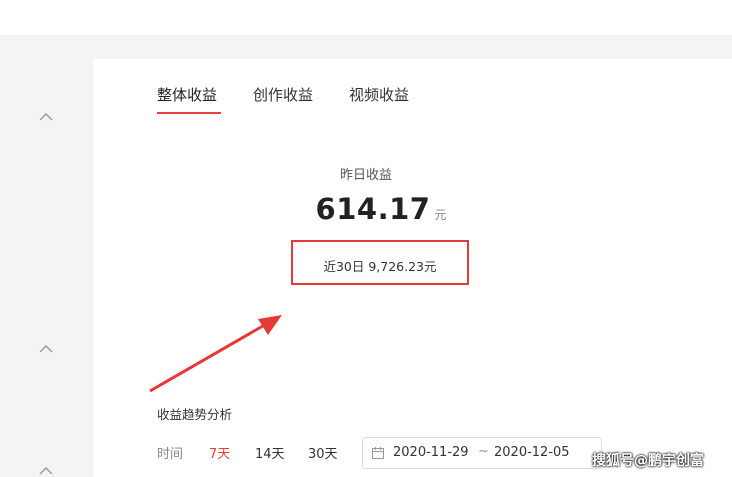  I want to click on date-range-picker: 2020-11-29 ~ 2020-12-05, so click(482, 453).